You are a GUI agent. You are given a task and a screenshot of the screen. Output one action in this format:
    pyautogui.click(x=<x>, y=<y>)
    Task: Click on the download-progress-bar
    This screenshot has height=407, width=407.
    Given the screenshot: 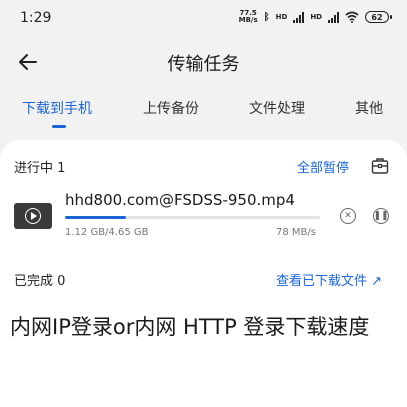 What is the action you would take?
    pyautogui.click(x=192, y=217)
    